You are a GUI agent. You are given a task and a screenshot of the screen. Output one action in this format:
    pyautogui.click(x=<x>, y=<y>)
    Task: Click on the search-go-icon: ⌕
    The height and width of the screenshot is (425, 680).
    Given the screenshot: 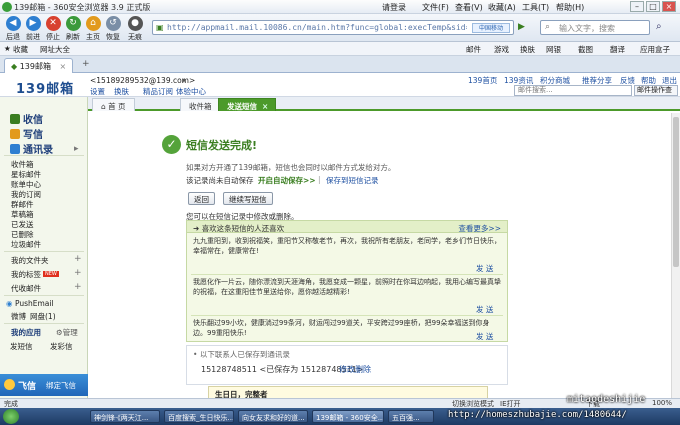 What is the action you would take?
    pyautogui.click(x=659, y=26)
    